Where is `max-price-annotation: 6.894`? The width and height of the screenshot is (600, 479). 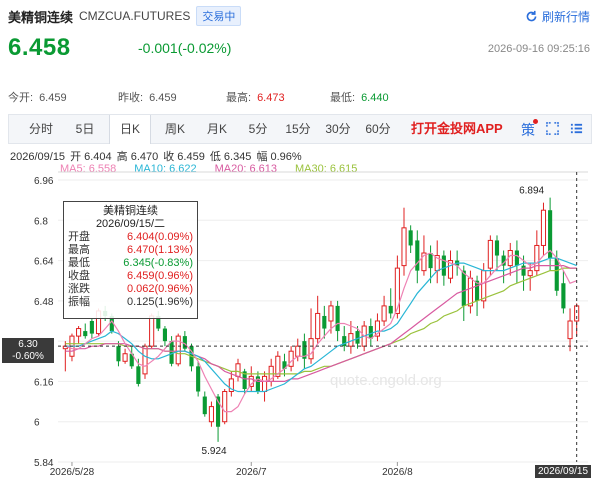 max-price-annotation: 6.894 is located at coordinates (531, 191).